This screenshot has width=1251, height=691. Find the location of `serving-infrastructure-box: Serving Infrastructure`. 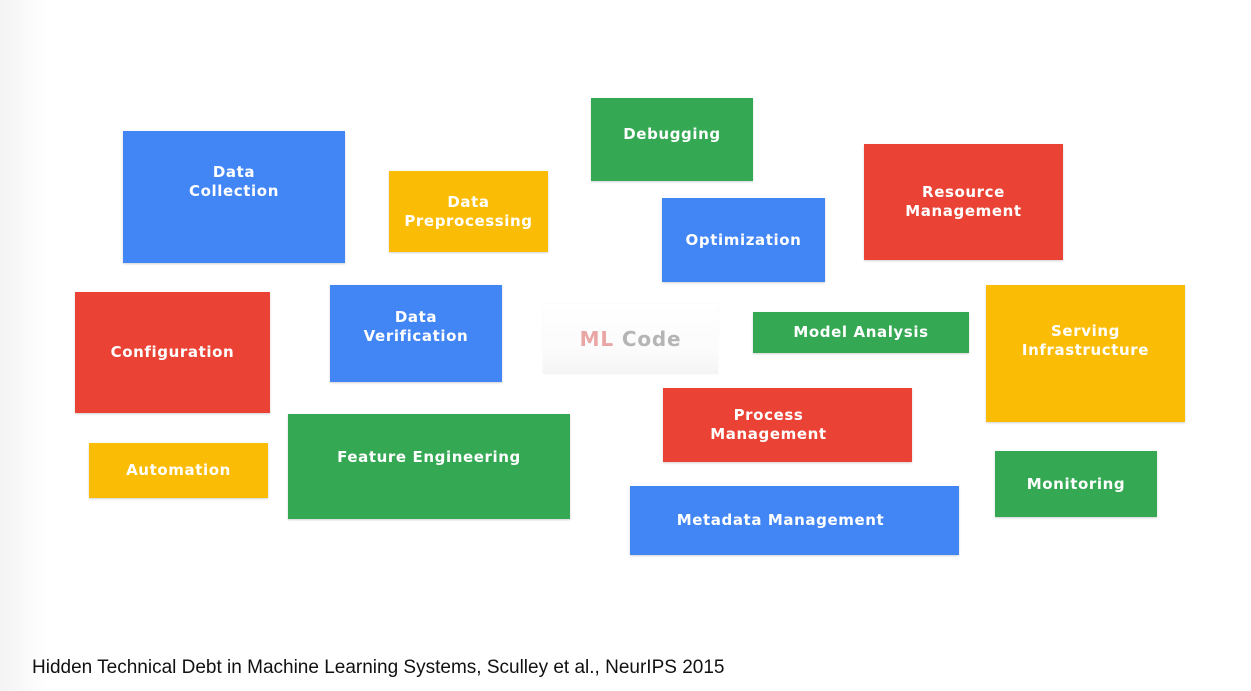

serving-infrastructure-box: Serving Infrastructure is located at coordinates (1085, 353).